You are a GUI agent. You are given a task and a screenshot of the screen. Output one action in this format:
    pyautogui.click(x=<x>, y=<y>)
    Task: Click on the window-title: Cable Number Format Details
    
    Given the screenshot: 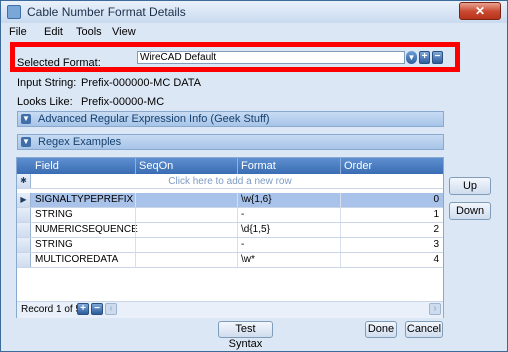 What is the action you would take?
    pyautogui.click(x=106, y=12)
    